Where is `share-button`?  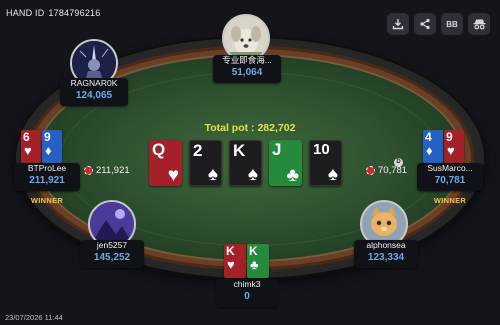 share-button is located at coordinates (425, 24).